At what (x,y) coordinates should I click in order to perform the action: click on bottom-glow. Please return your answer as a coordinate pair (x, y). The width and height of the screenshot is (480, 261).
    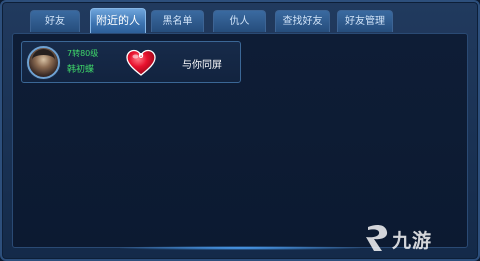
    Looking at the image, I should click on (240, 248).